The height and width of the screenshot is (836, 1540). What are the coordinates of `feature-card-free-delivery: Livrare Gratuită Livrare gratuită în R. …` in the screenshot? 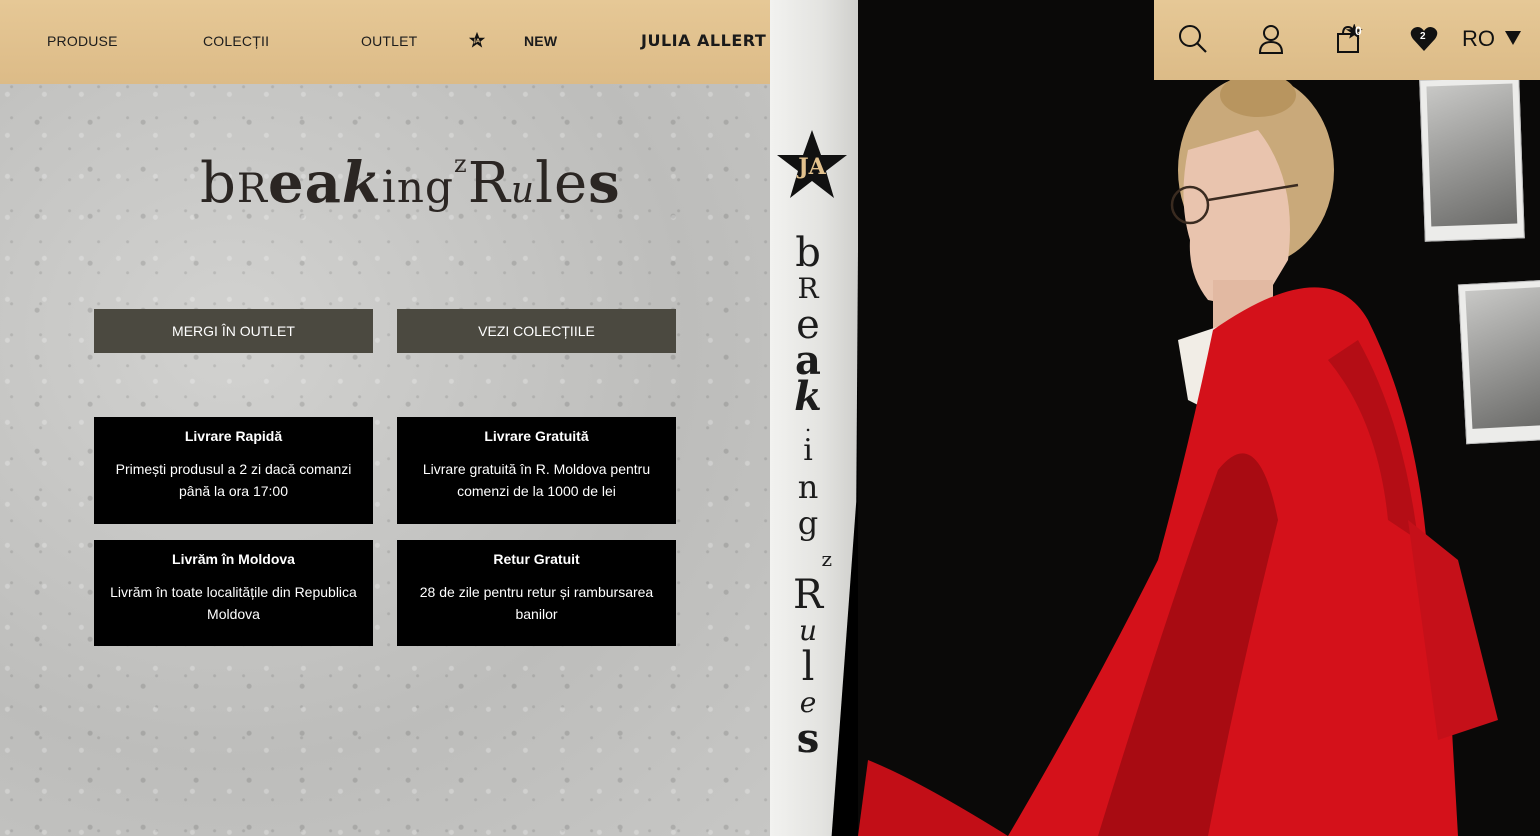 It's located at (536, 470).